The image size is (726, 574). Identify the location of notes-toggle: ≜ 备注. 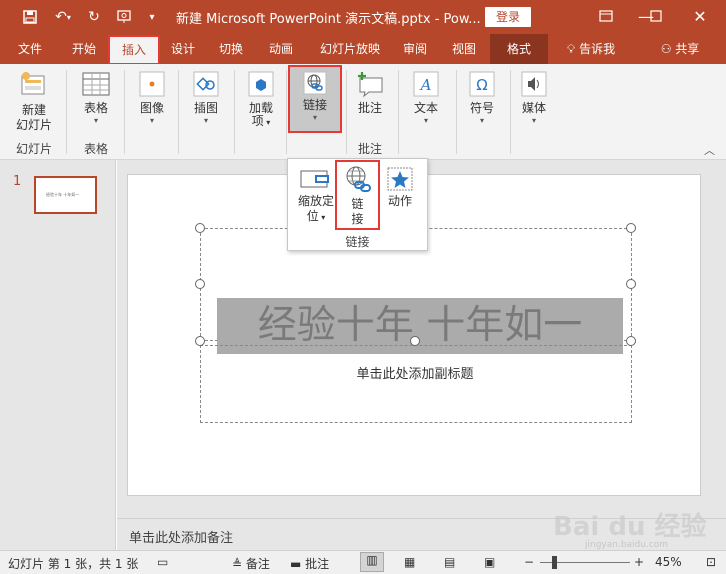
(251, 563).